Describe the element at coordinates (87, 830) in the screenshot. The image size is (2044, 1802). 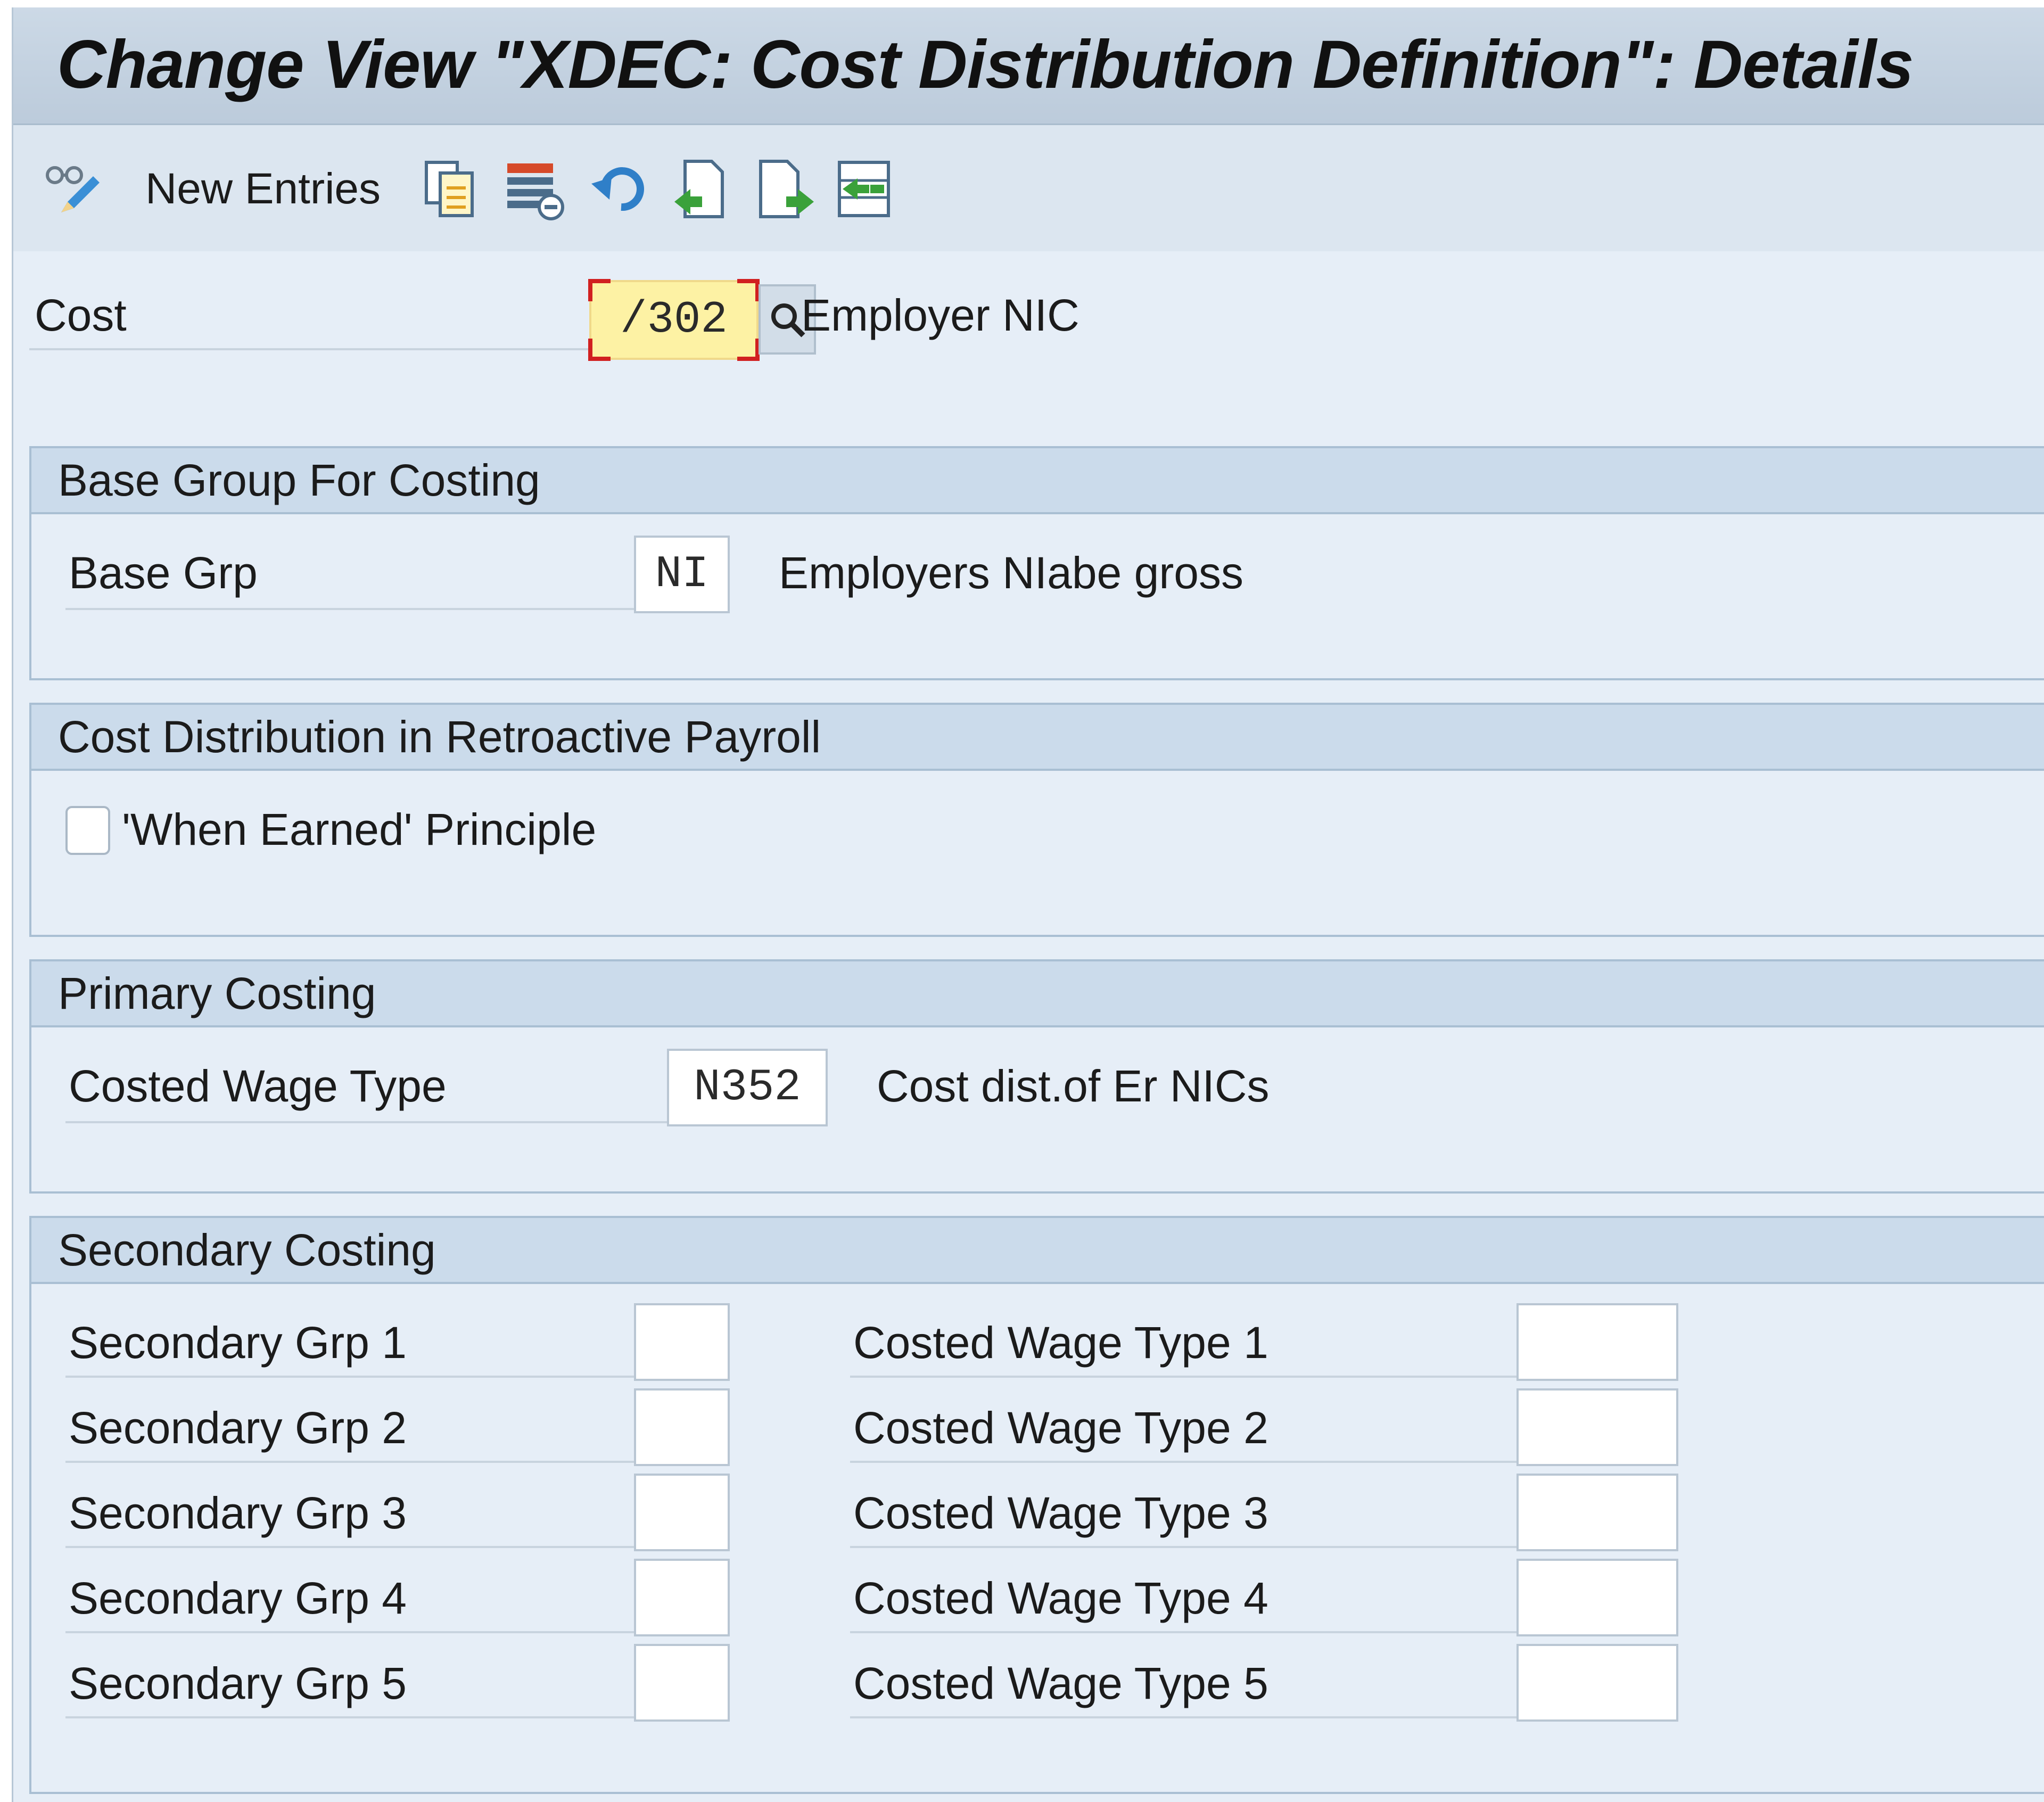
I see `when-earned-checkbox` at that location.